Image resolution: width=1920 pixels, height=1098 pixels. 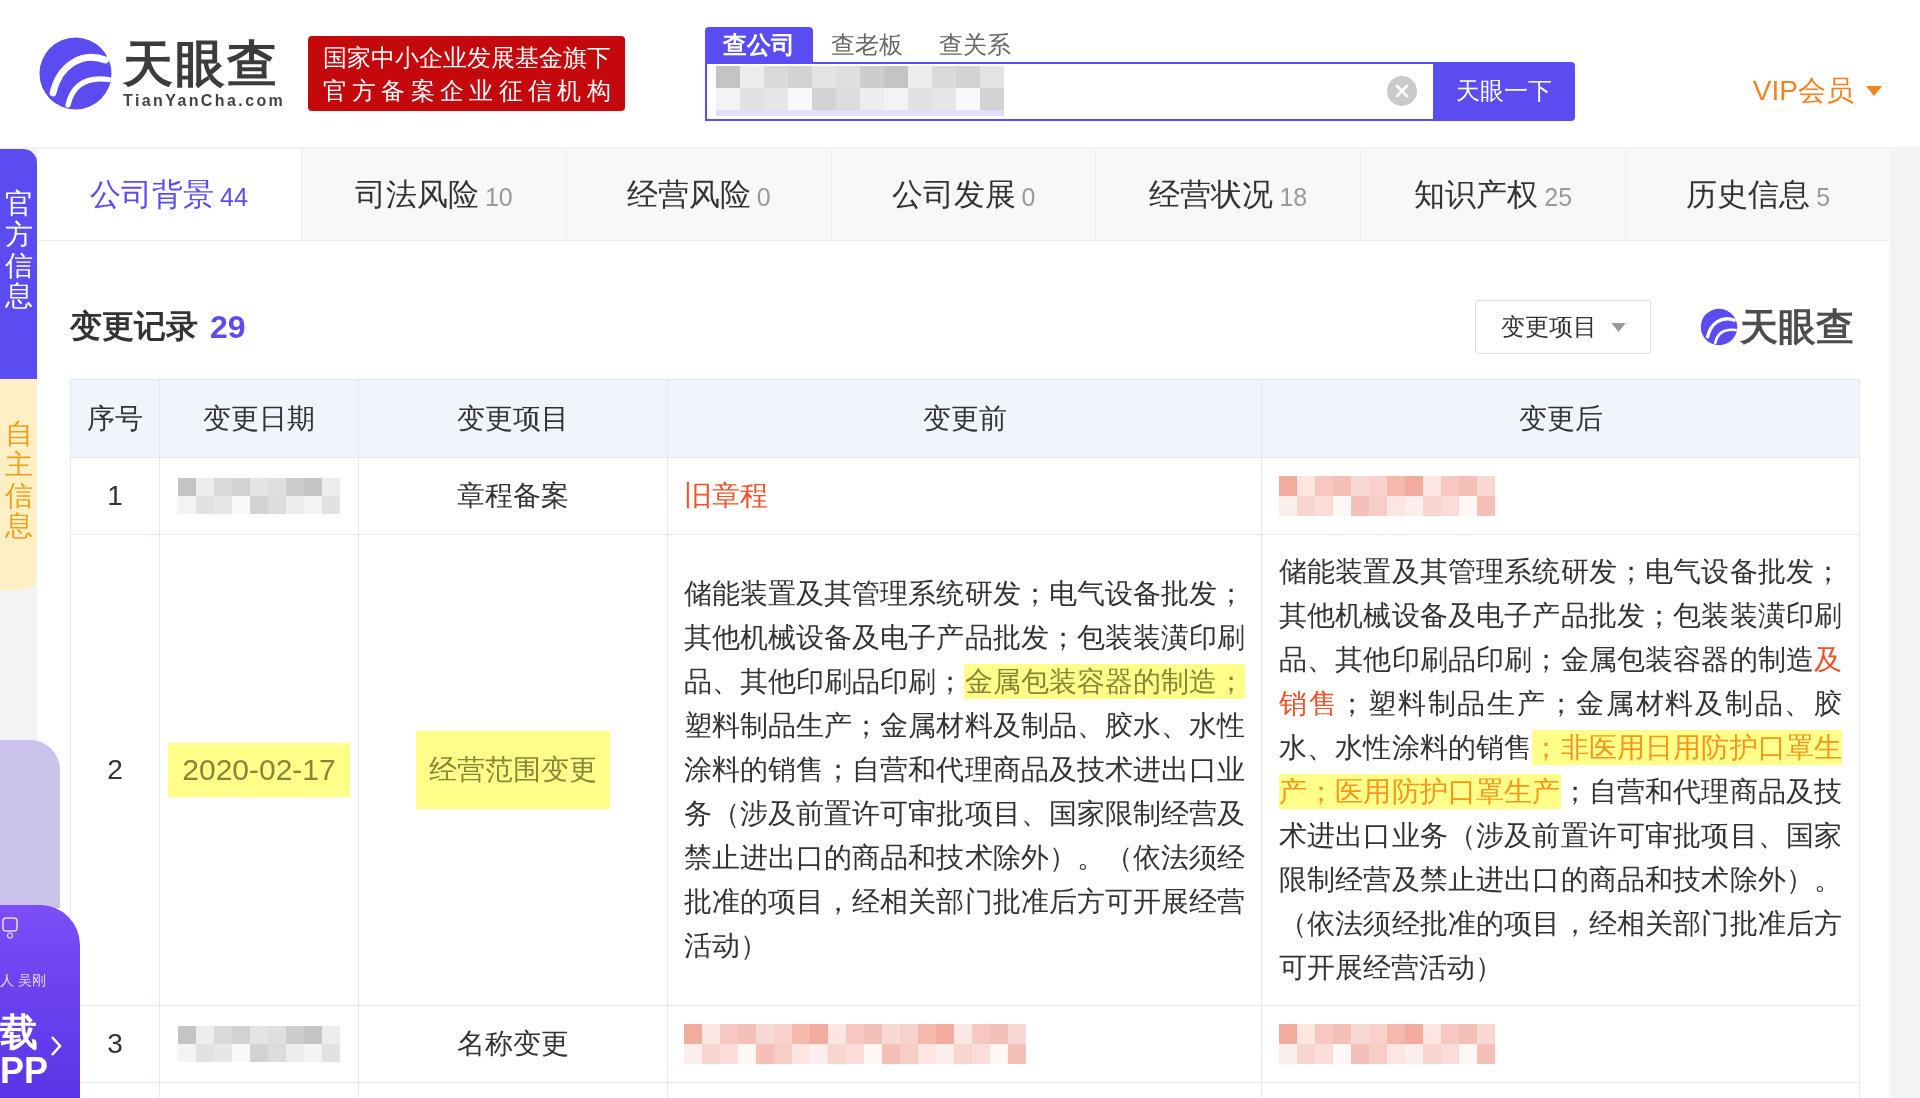 I want to click on search-button: 天眼一下, so click(x=1504, y=91).